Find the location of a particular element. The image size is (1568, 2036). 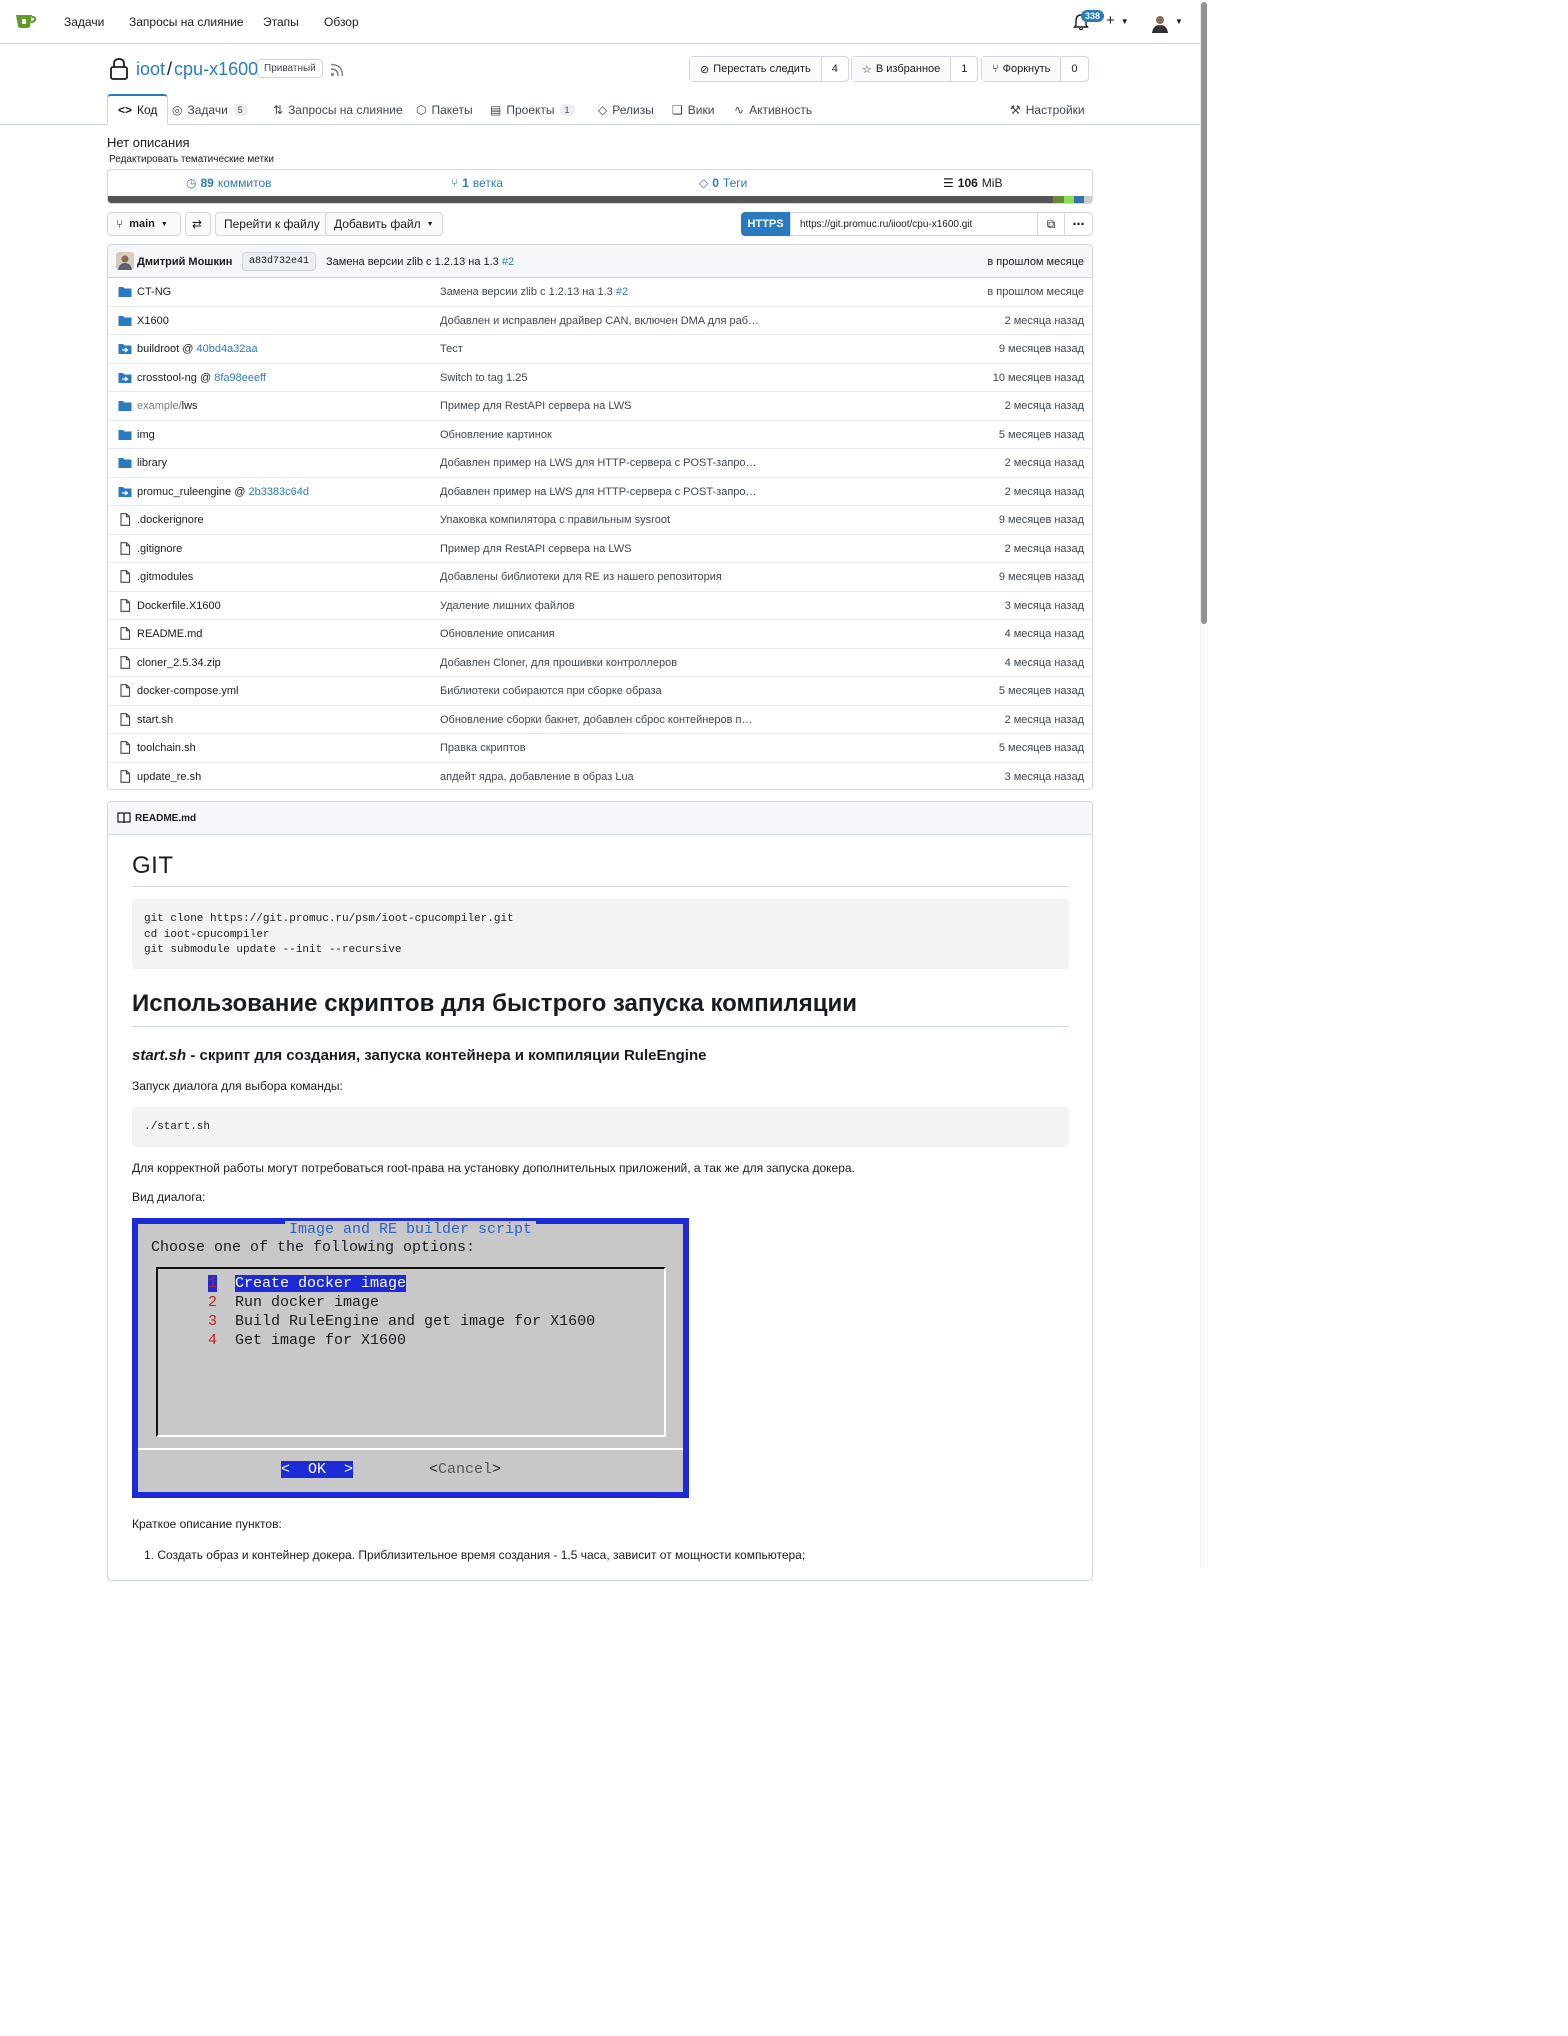

file-name: toolchain.sh is located at coordinates (166, 748).